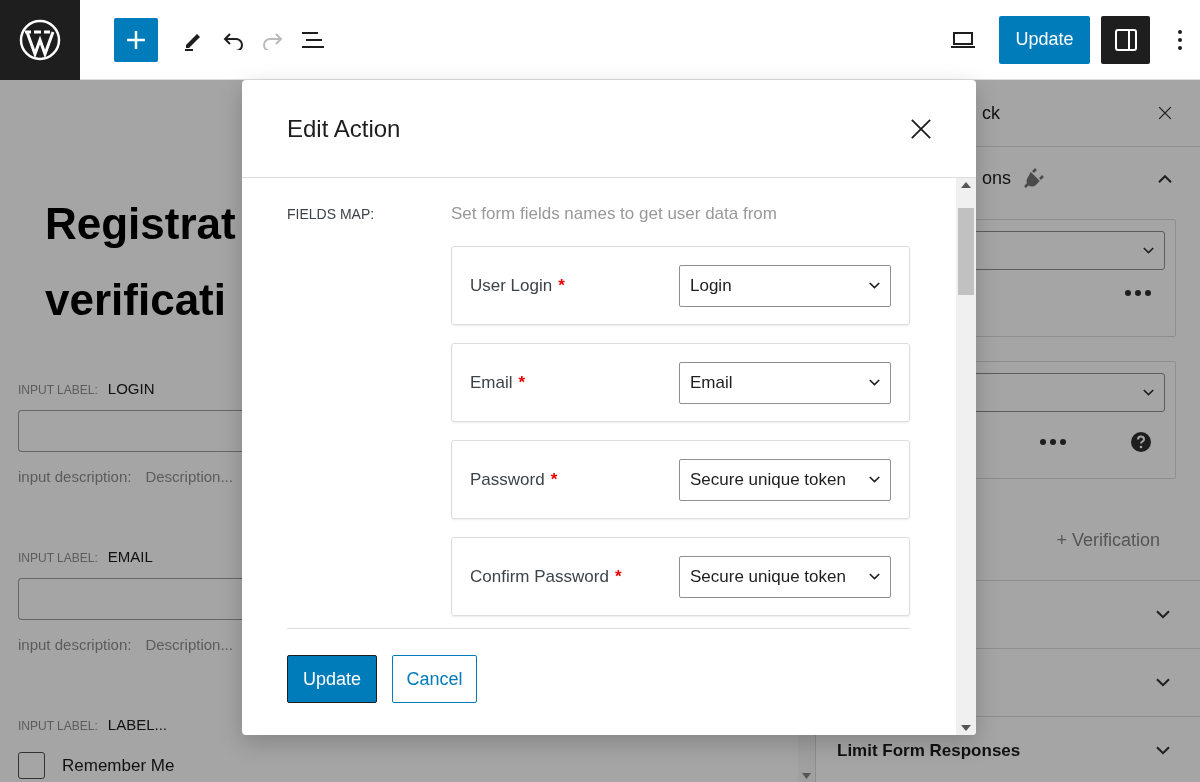 Image resolution: width=1200 pixels, height=782 pixels. Describe the element at coordinates (1141, 442) in the screenshot. I see `help-icon` at that location.